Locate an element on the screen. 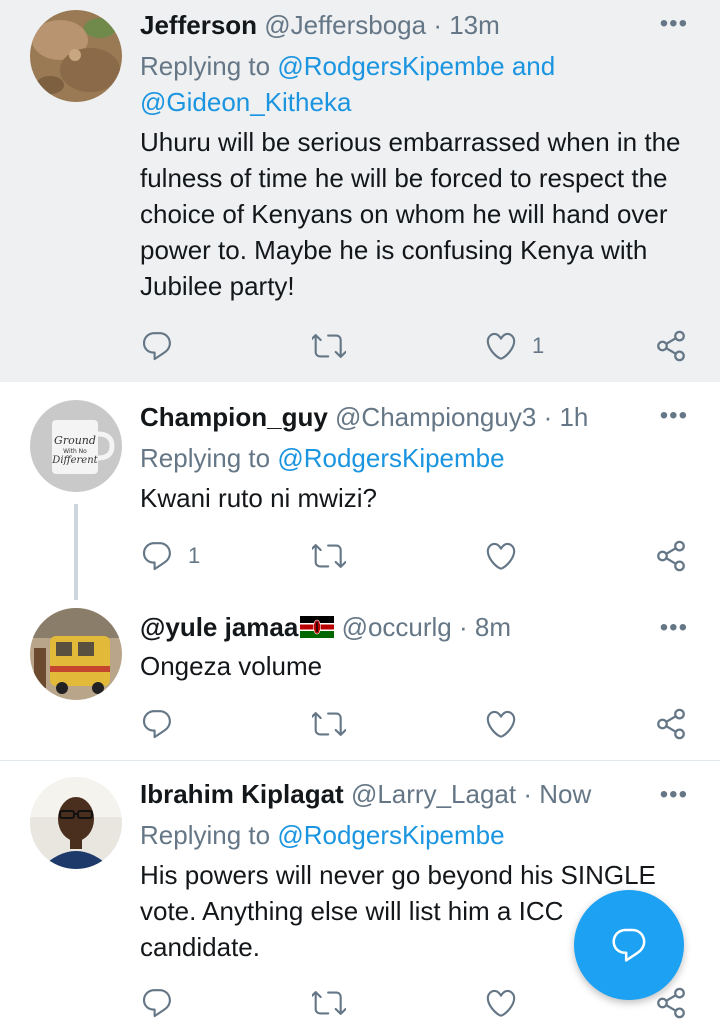 The width and height of the screenshot is (720, 1024). like-button: 1 is located at coordinates (514, 346).